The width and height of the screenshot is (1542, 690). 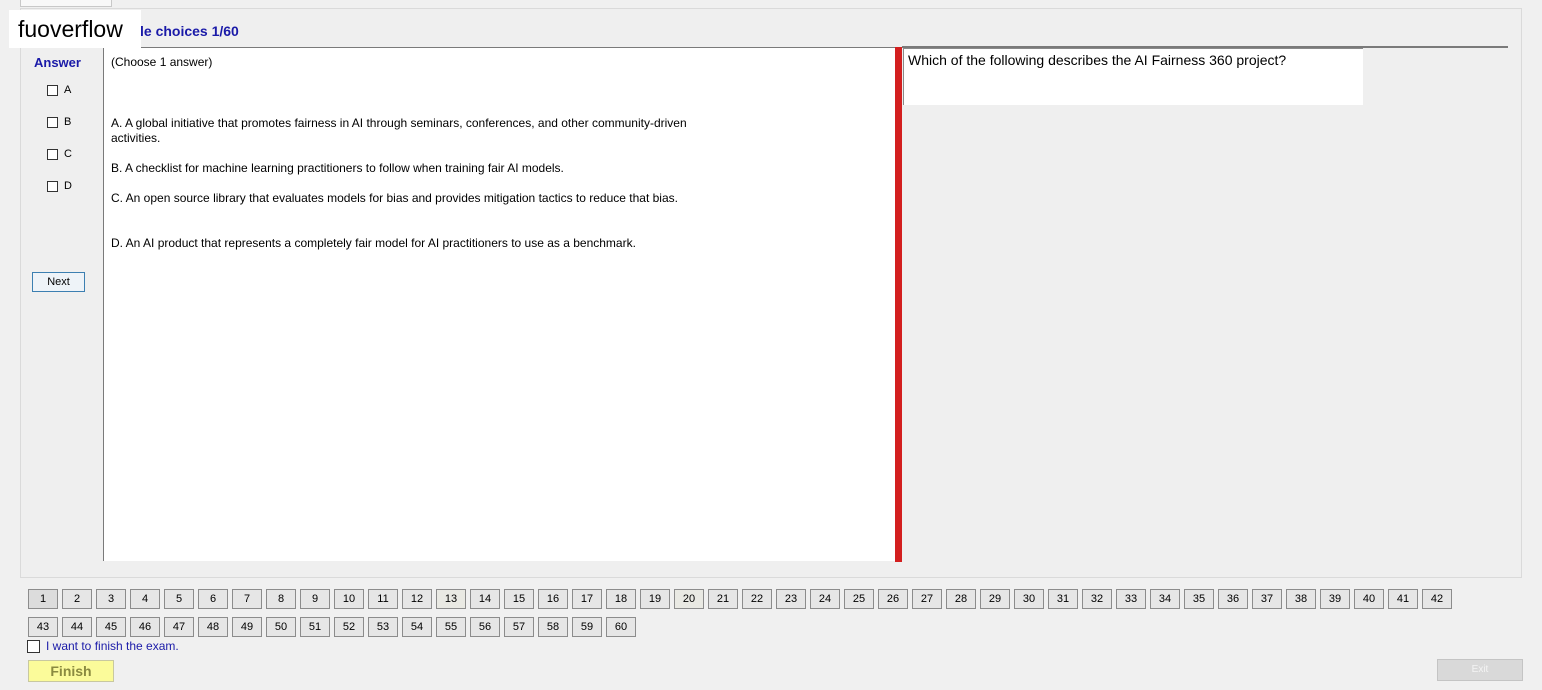 I want to click on question-nav-button-32: 32, so click(x=1097, y=599).